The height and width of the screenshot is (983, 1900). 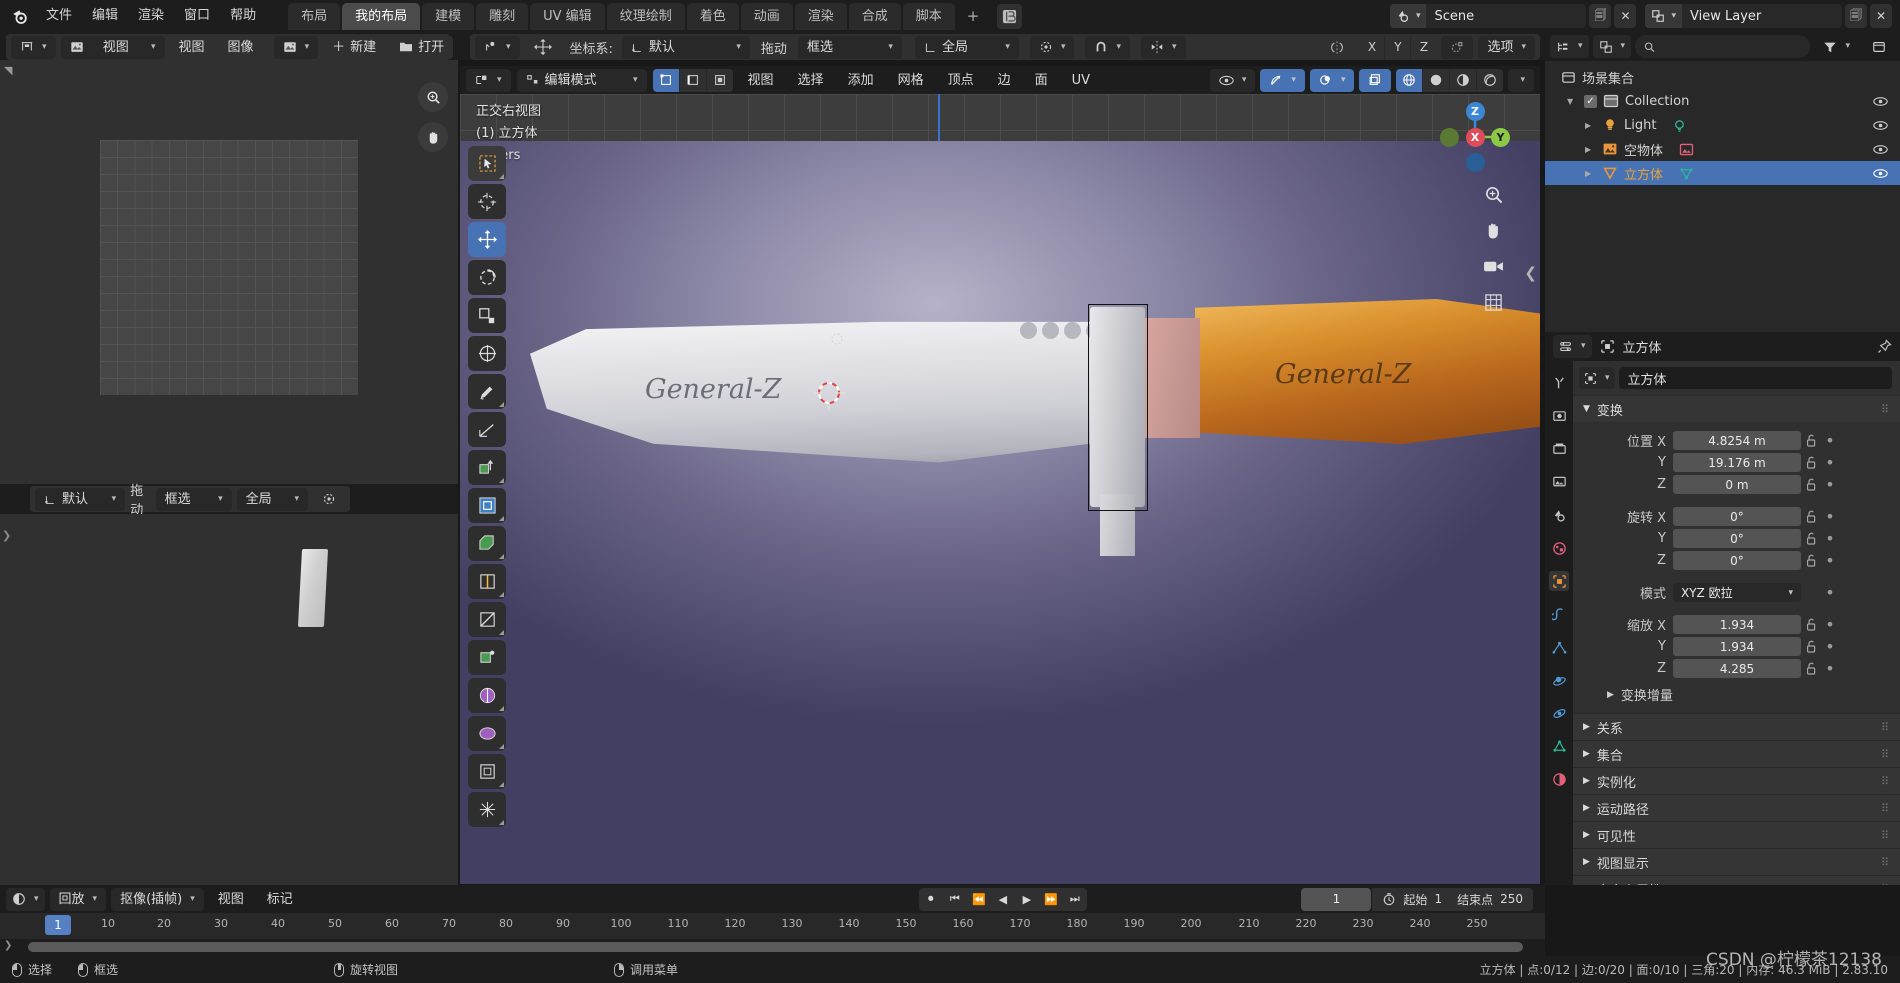 What do you see at coordinates (820, 16) in the screenshot?
I see `workspace-tab-rendering: 渲染` at bounding box center [820, 16].